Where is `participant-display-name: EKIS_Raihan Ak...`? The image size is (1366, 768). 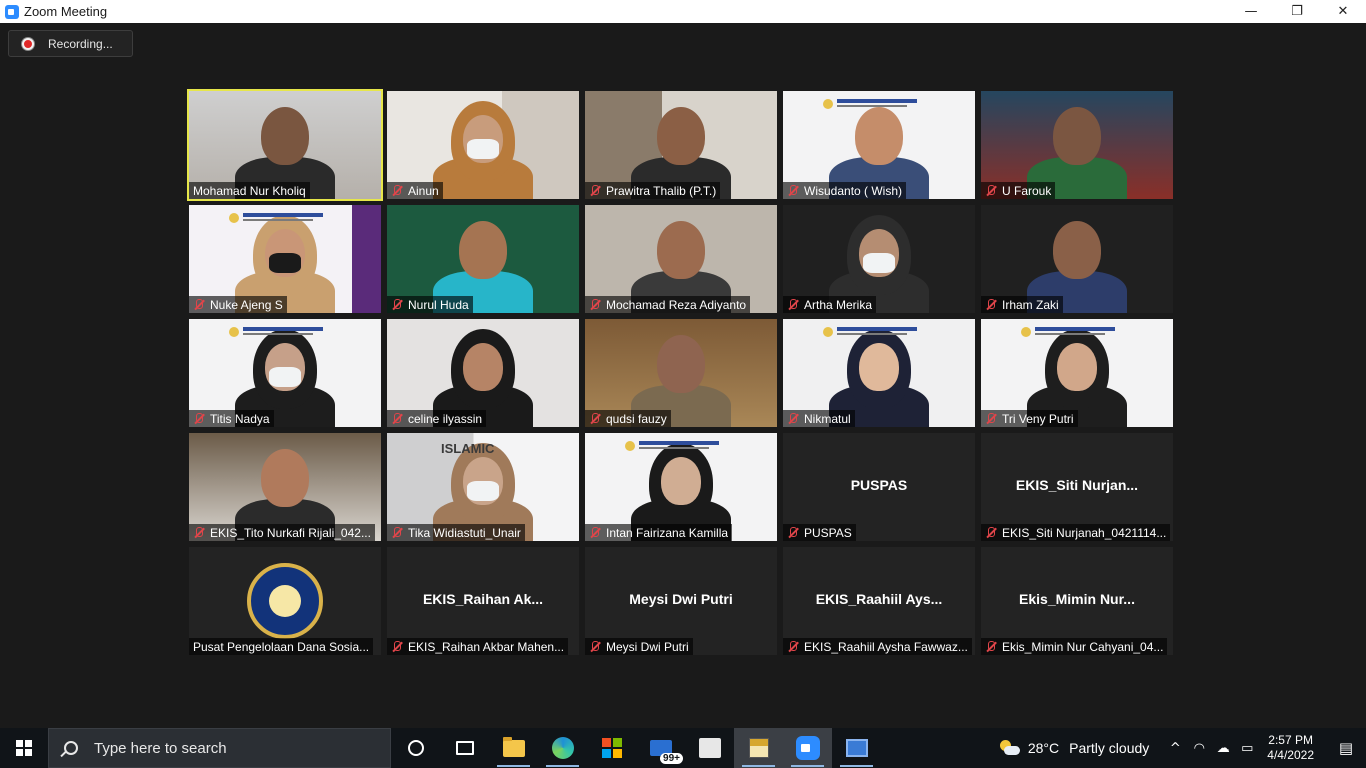 participant-display-name: EKIS_Raihan Ak... is located at coordinates (483, 599).